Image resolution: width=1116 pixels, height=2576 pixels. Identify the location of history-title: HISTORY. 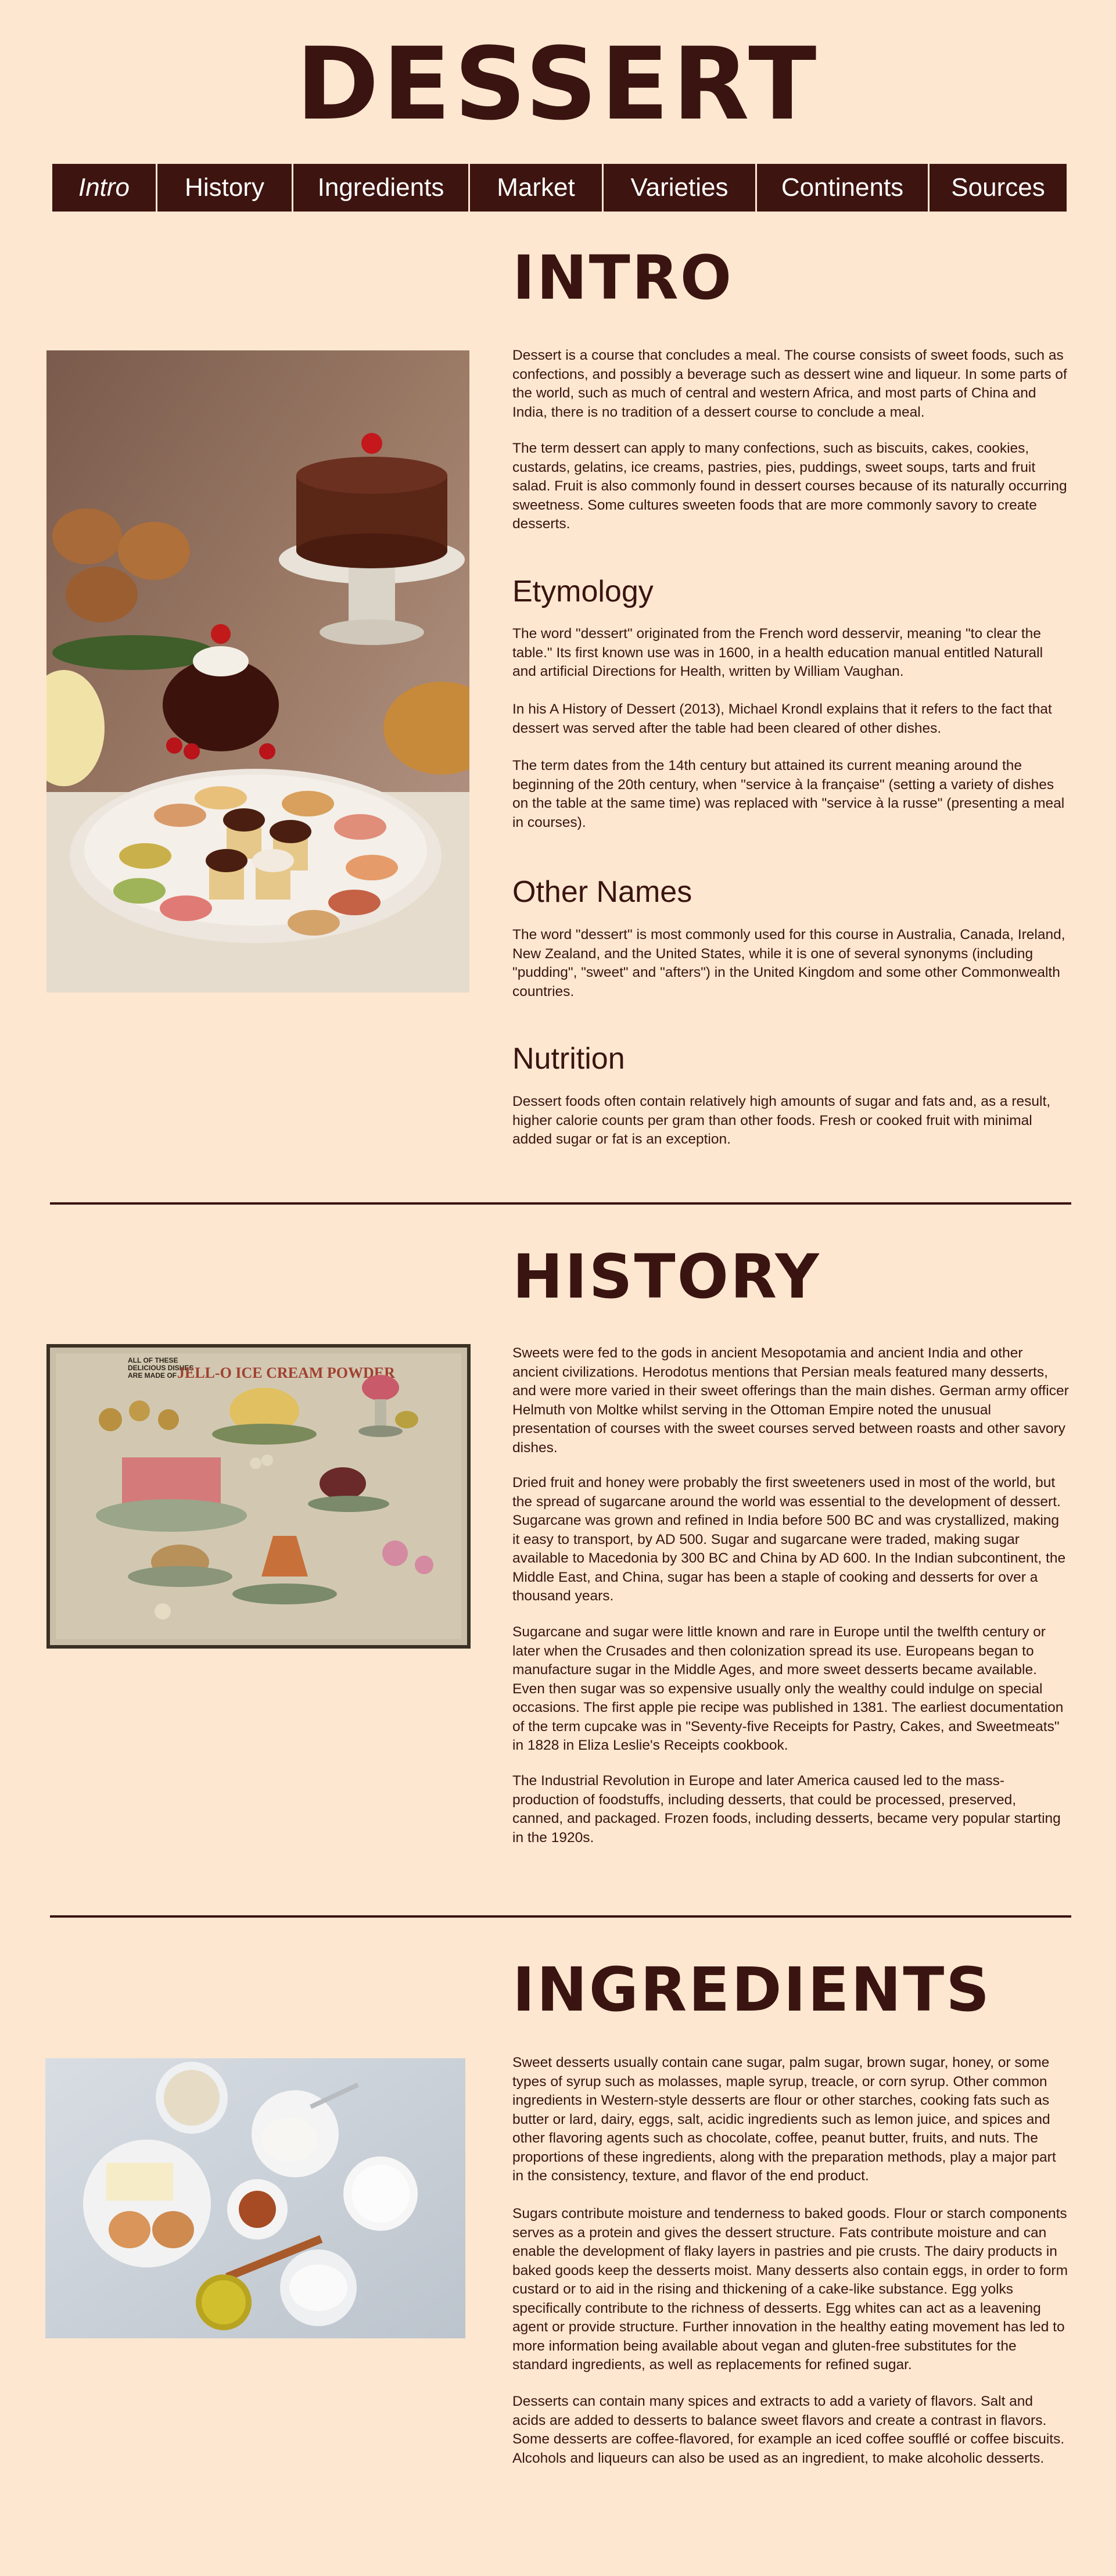
(667, 1276).